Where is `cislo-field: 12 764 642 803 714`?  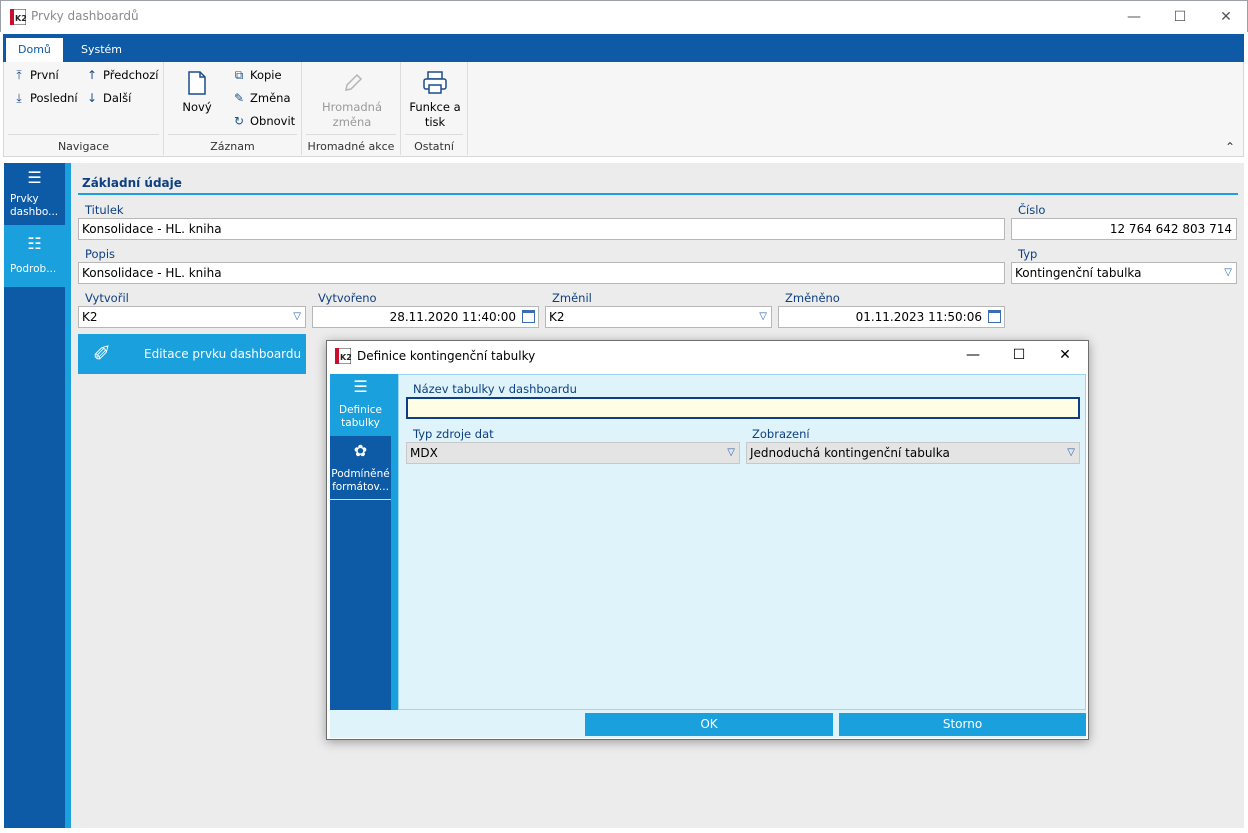
cislo-field: 12 764 642 803 714 is located at coordinates (1124, 229).